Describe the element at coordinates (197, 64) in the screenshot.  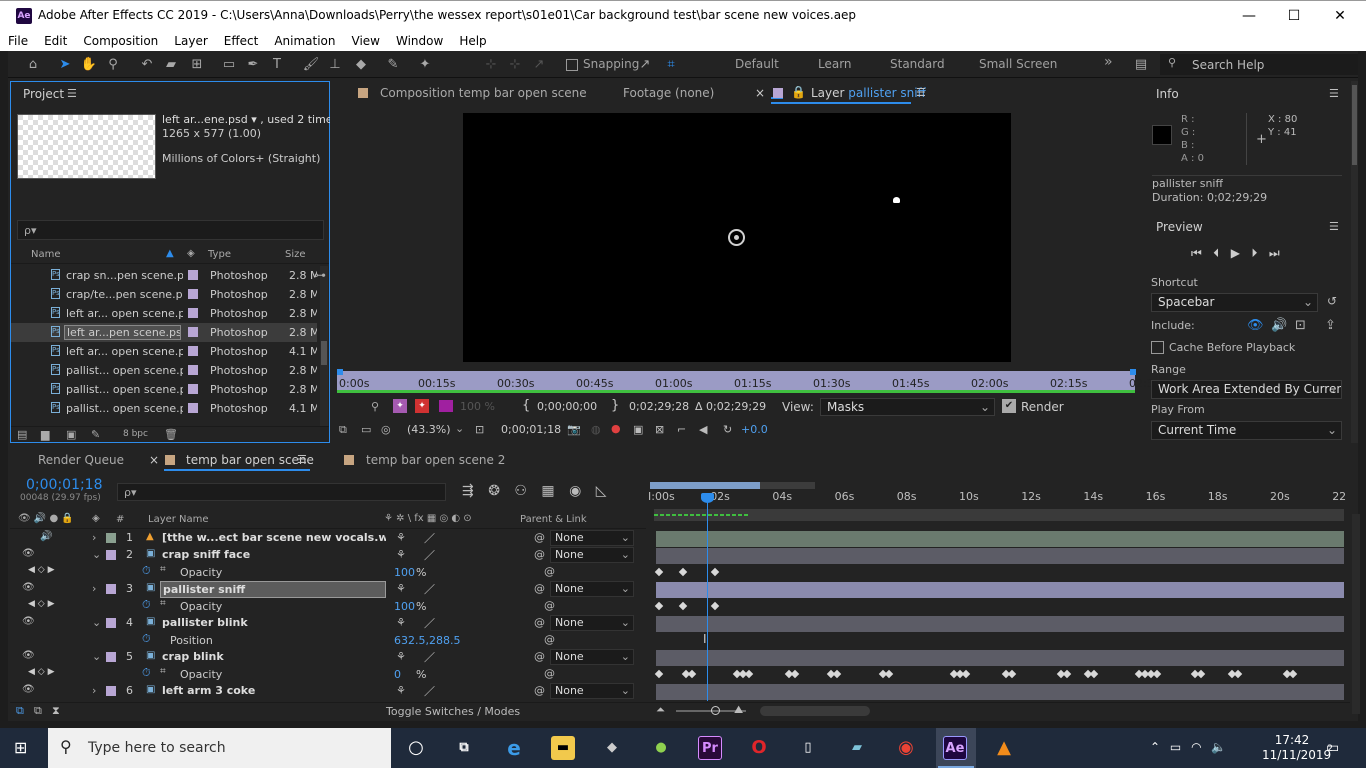
I see `pan-behind-tool-icon: ⊞` at that location.